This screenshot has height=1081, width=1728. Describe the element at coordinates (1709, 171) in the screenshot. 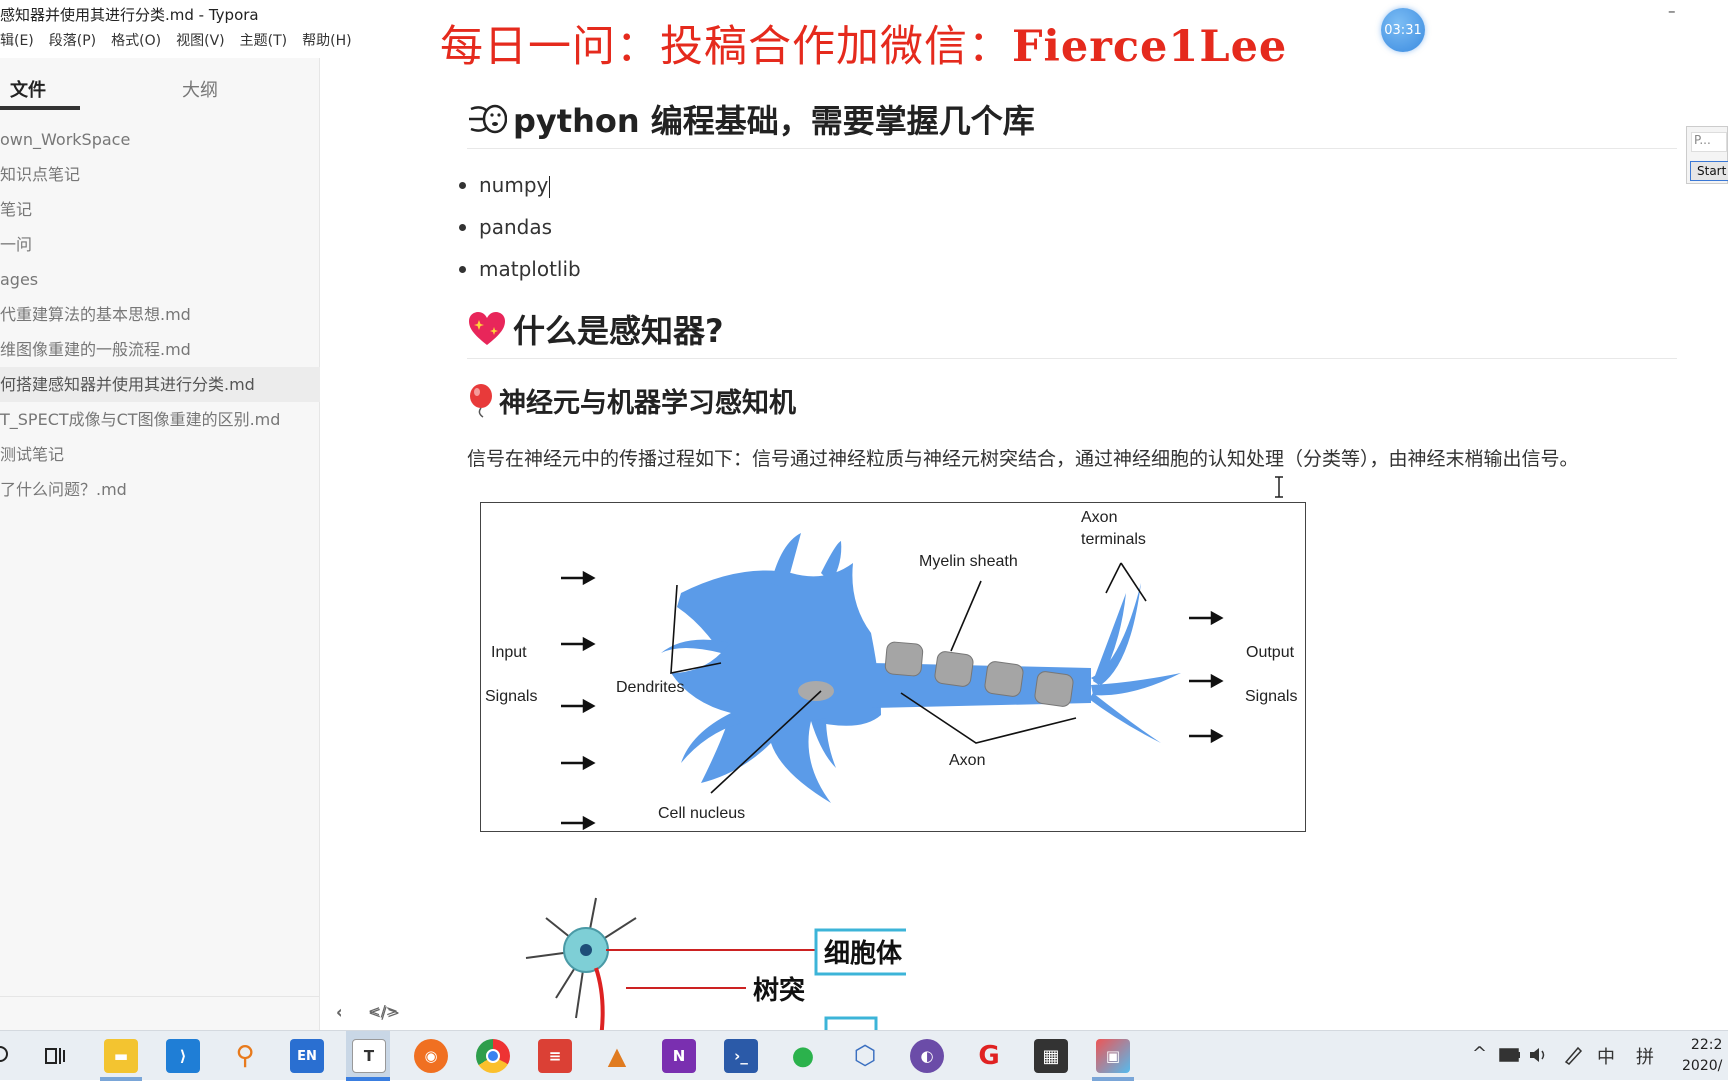

I see `start-button: Start` at that location.